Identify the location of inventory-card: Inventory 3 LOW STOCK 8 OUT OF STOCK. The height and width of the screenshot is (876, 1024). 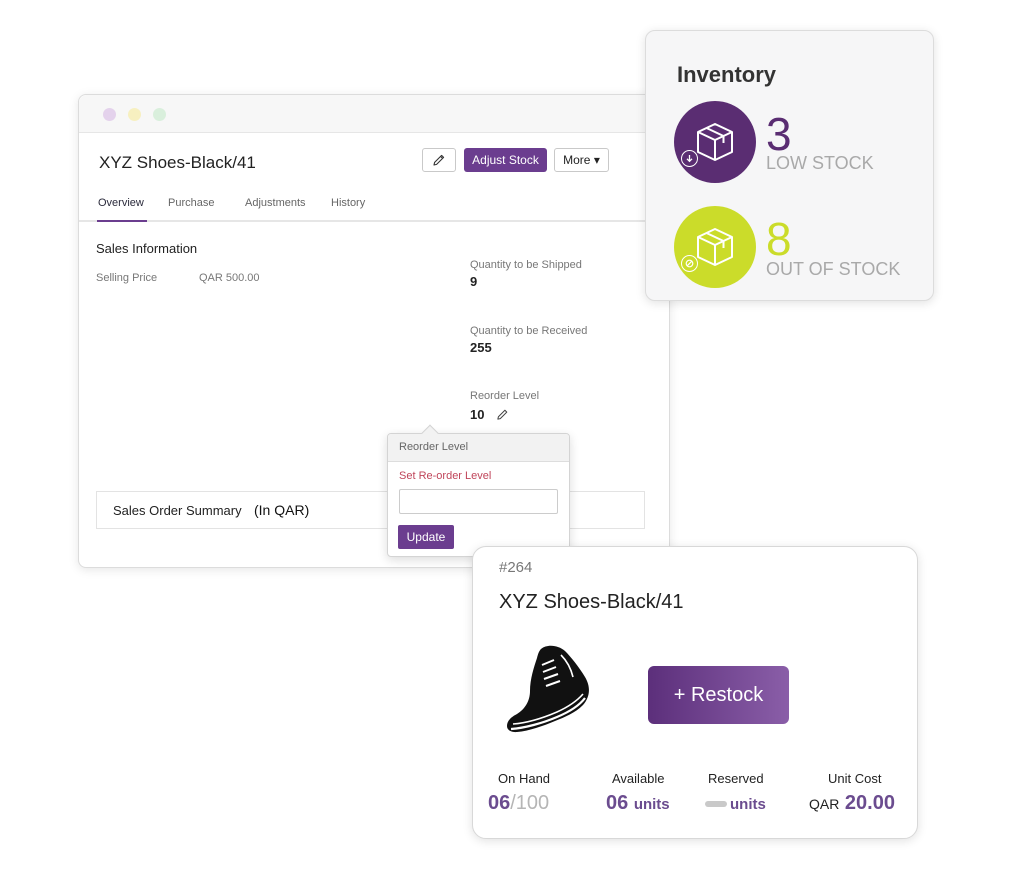
(789, 165).